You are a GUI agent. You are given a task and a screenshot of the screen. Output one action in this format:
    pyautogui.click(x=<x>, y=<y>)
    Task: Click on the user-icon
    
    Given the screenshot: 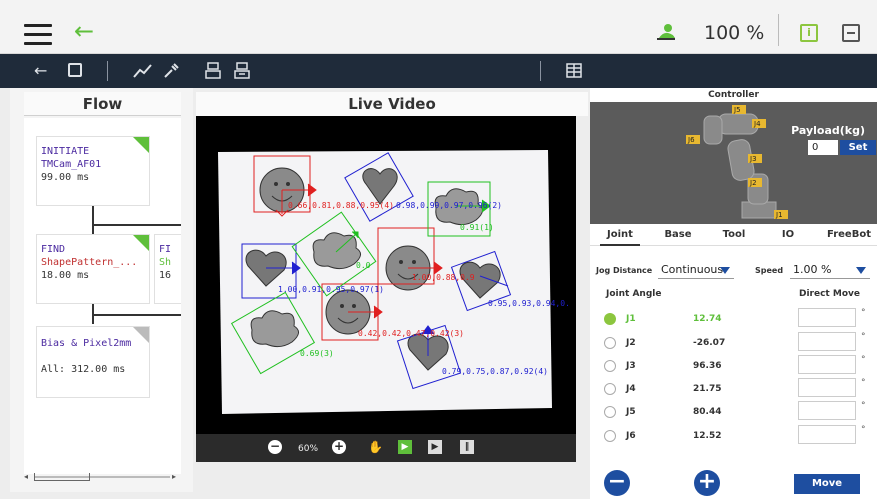 What is the action you would take?
    pyautogui.click(x=666, y=32)
    